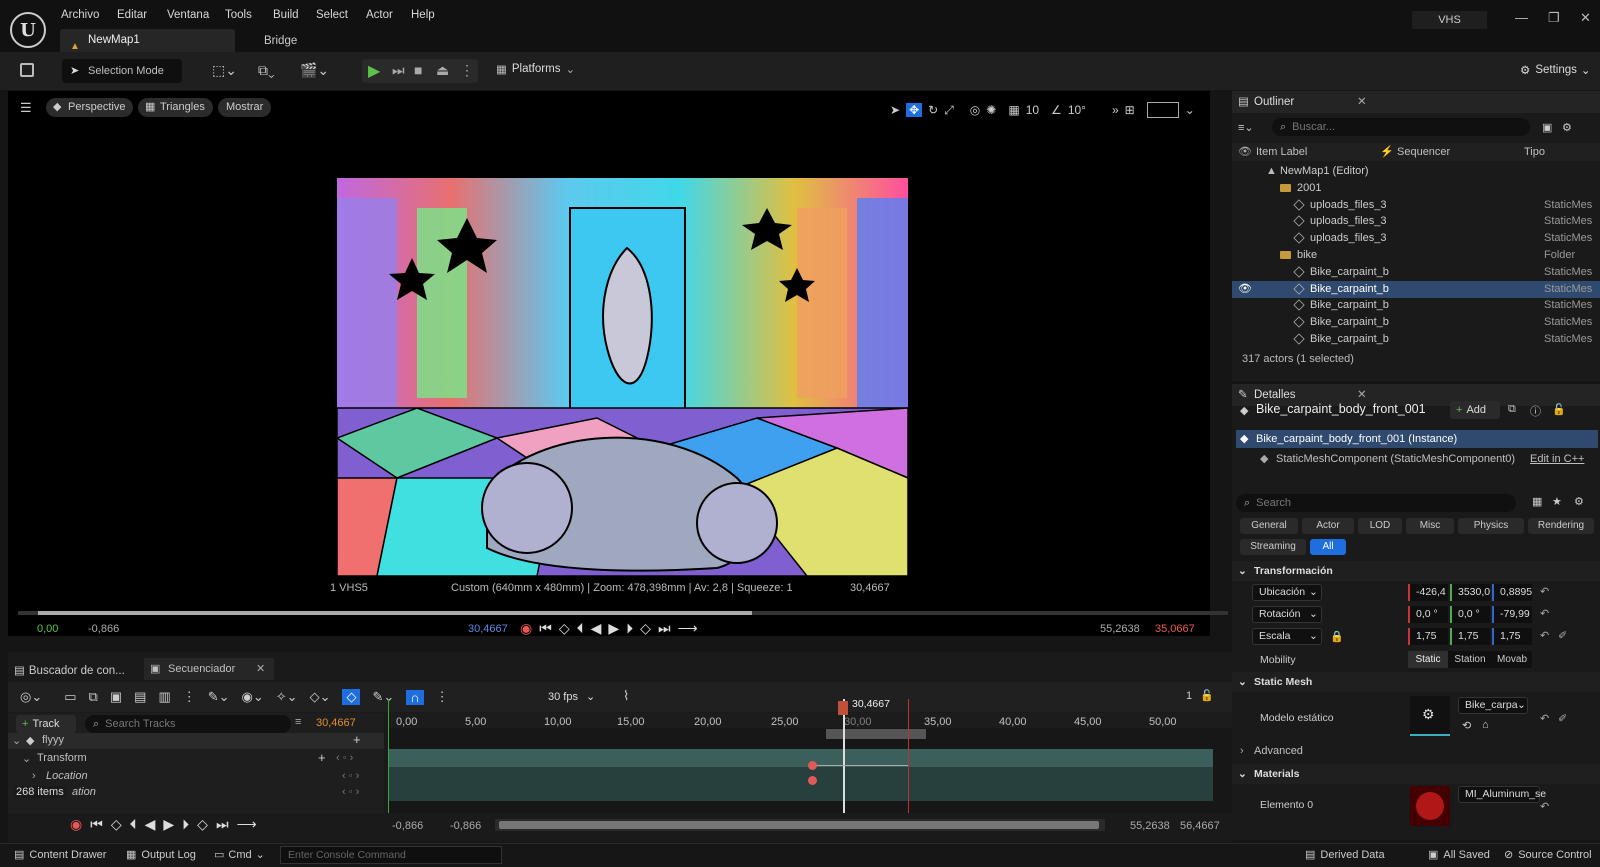 This screenshot has height=867, width=1600. Describe the element at coordinates (1428, 592) in the screenshot. I see `location-x: -426,4` at that location.